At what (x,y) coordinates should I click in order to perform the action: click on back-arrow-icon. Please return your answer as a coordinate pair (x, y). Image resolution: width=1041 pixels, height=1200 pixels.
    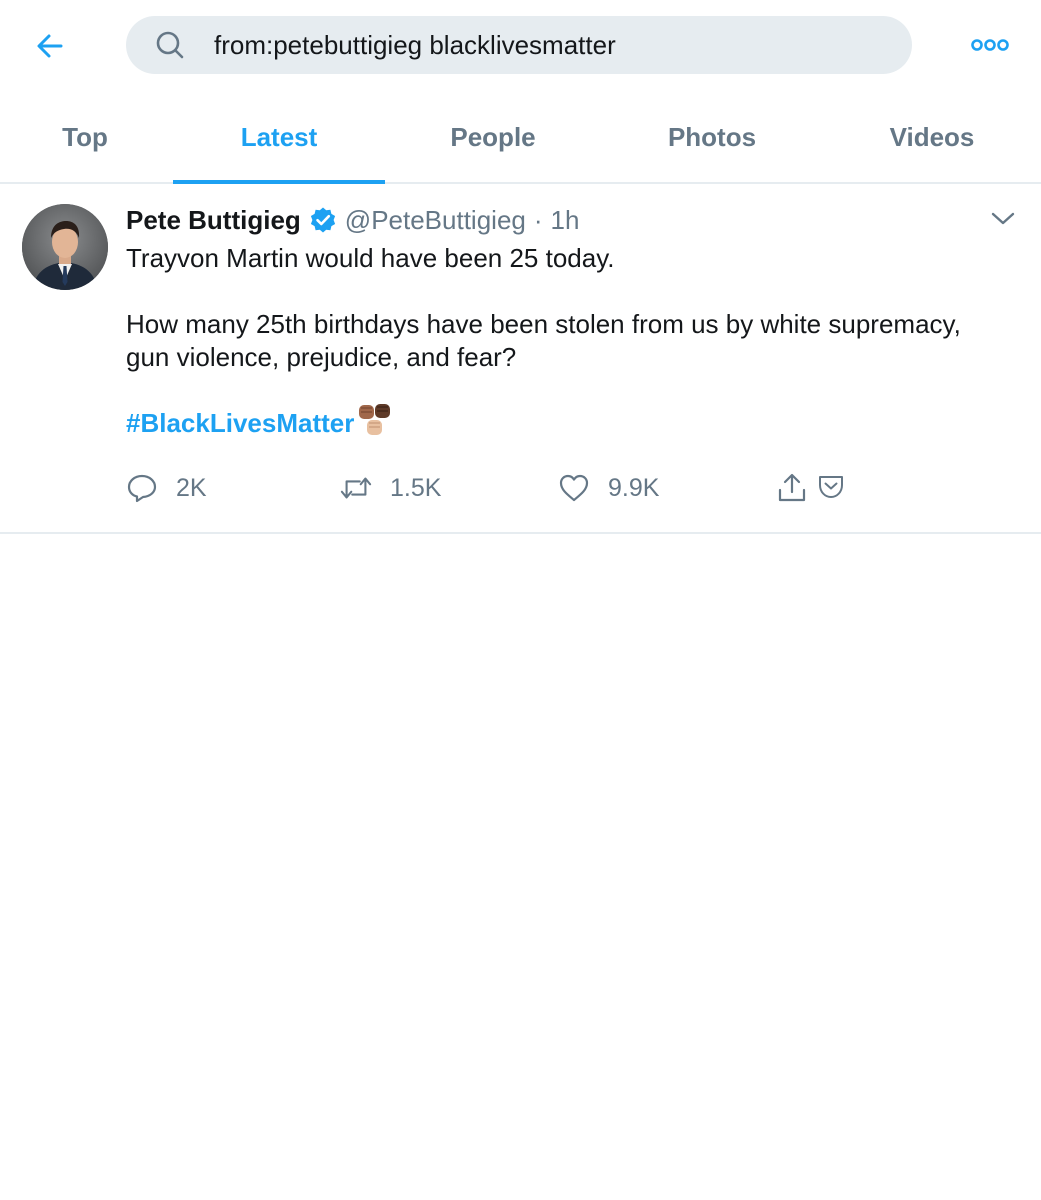
    Looking at the image, I should click on (50, 46).